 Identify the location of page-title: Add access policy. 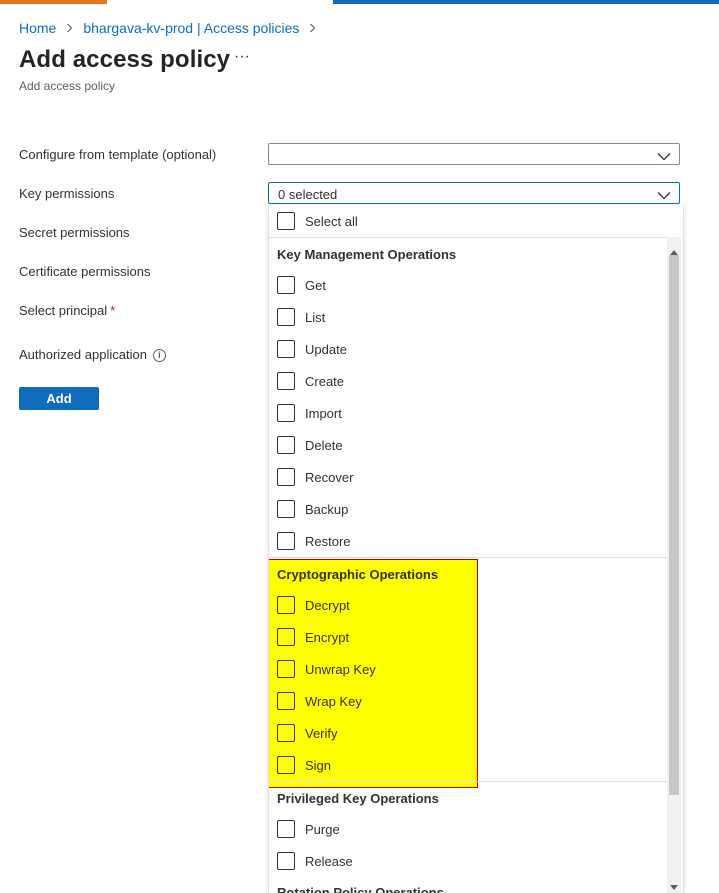
(125, 59).